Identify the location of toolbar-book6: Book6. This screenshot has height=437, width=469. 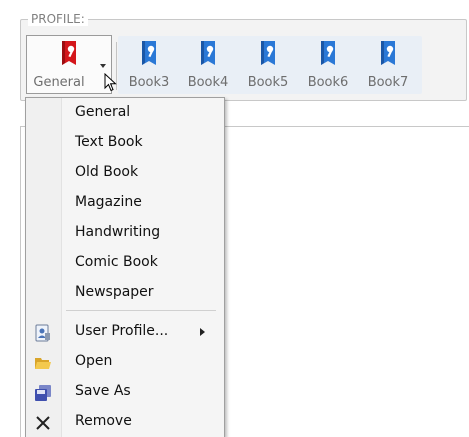
(328, 65).